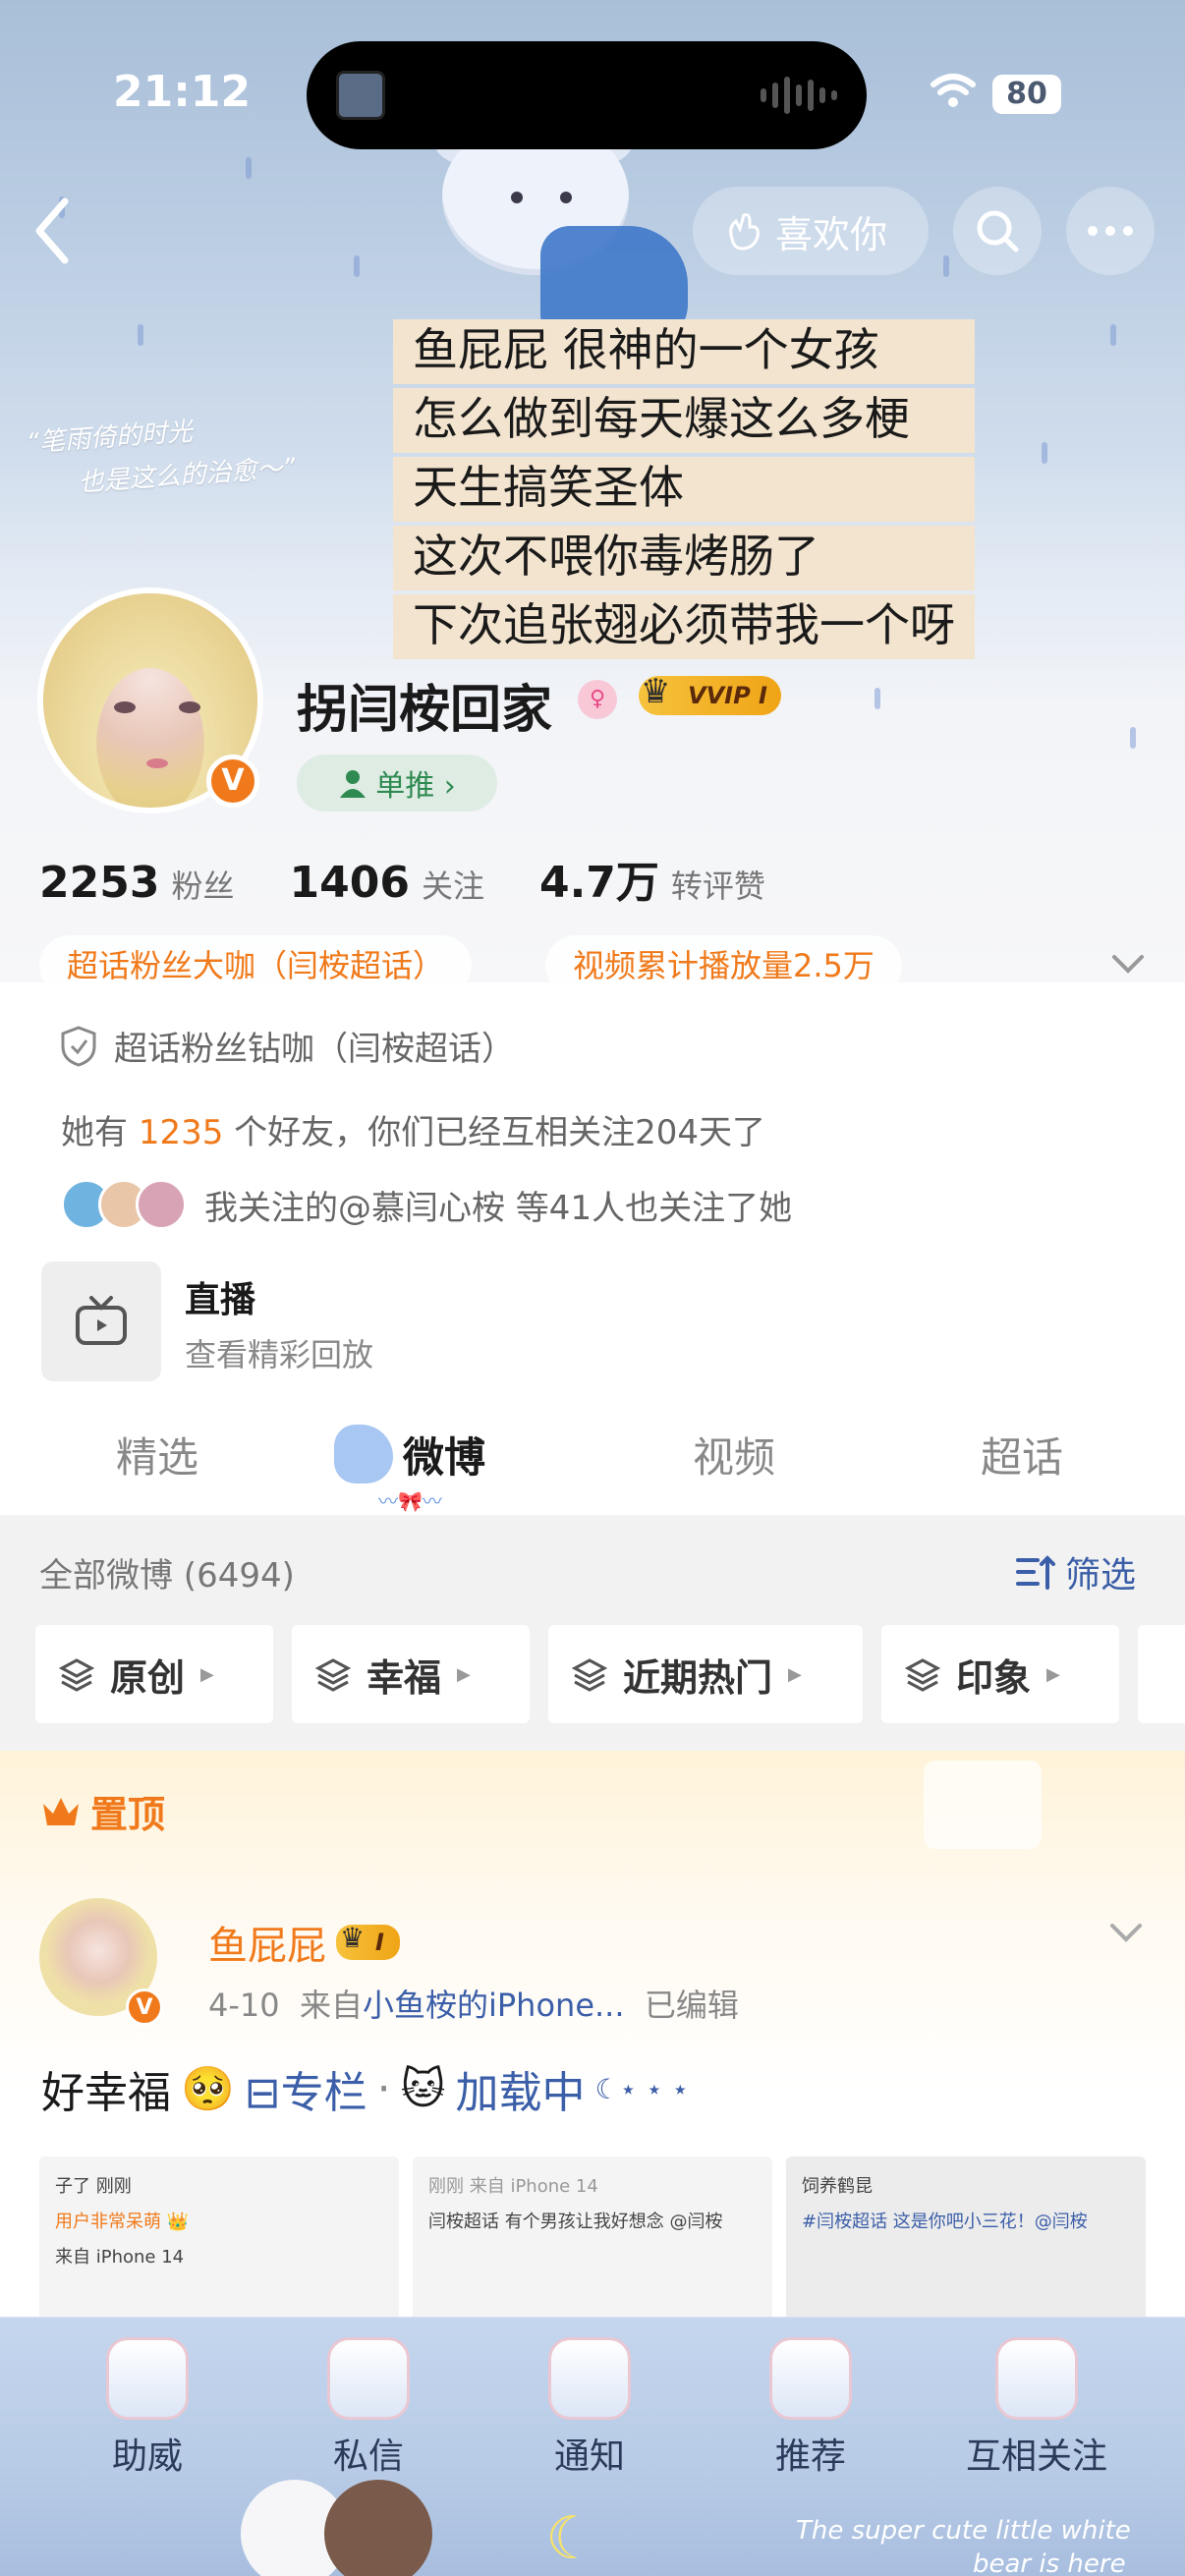 The height and width of the screenshot is (2576, 1185). Describe the element at coordinates (148, 2378) in the screenshot. I see `moon-gift-icon` at that location.